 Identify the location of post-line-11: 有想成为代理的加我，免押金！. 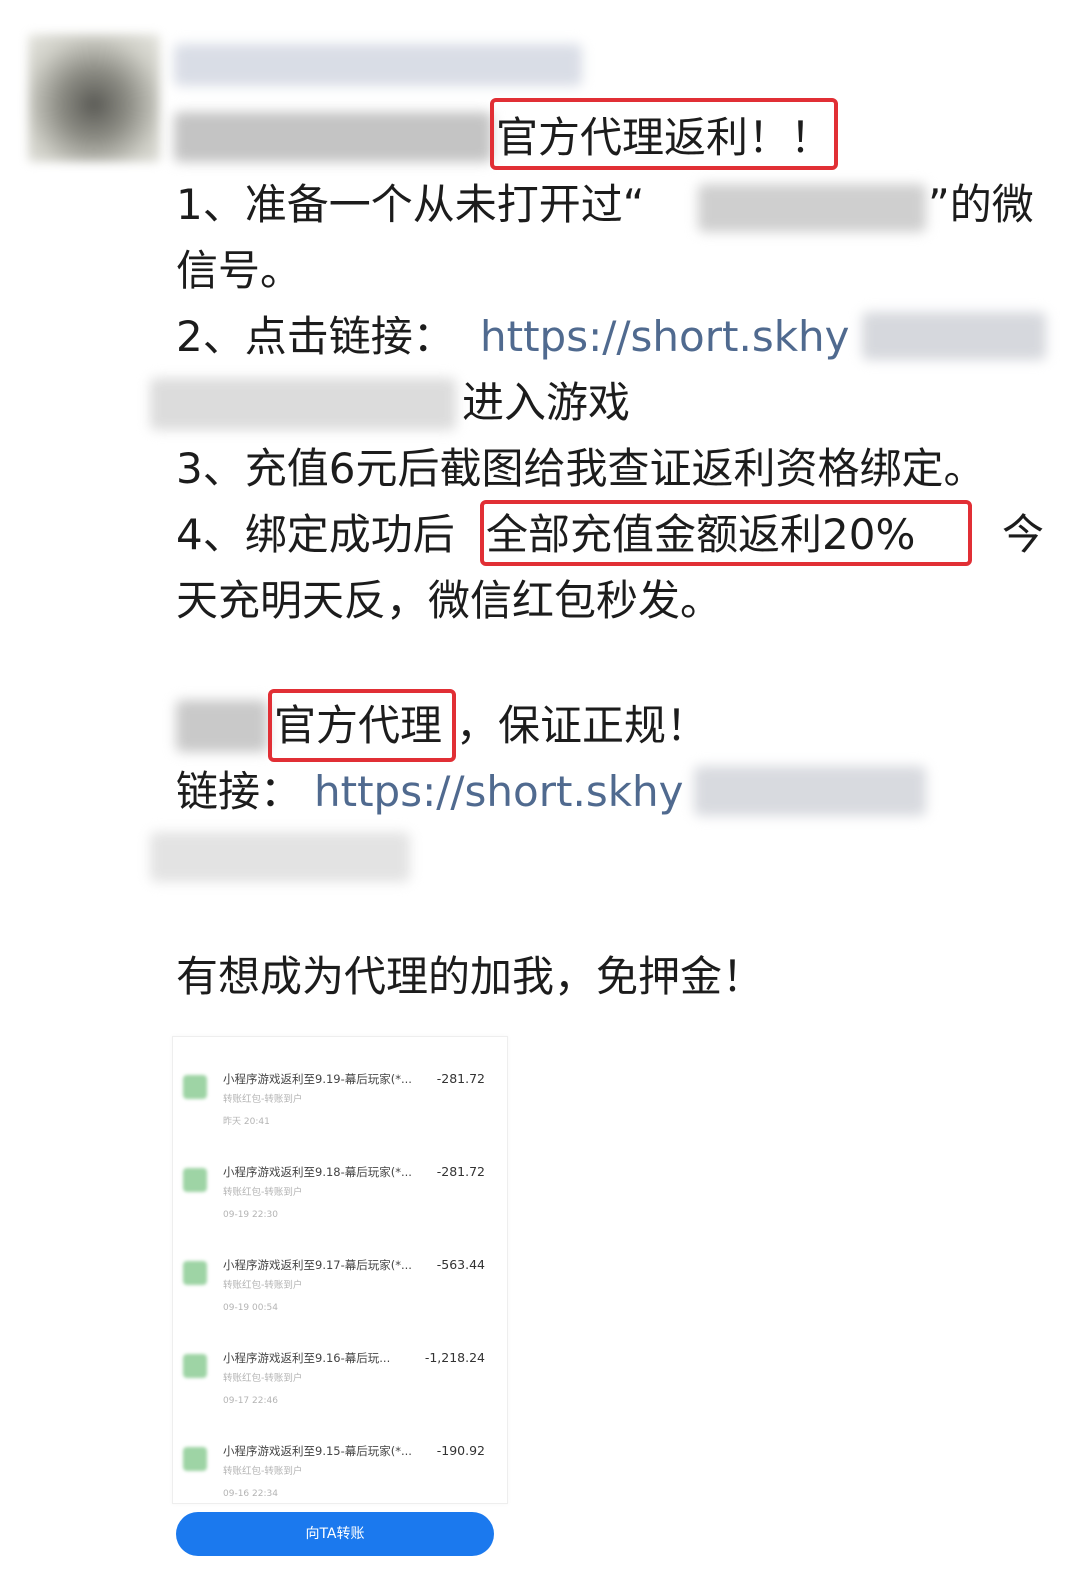
(470, 976).